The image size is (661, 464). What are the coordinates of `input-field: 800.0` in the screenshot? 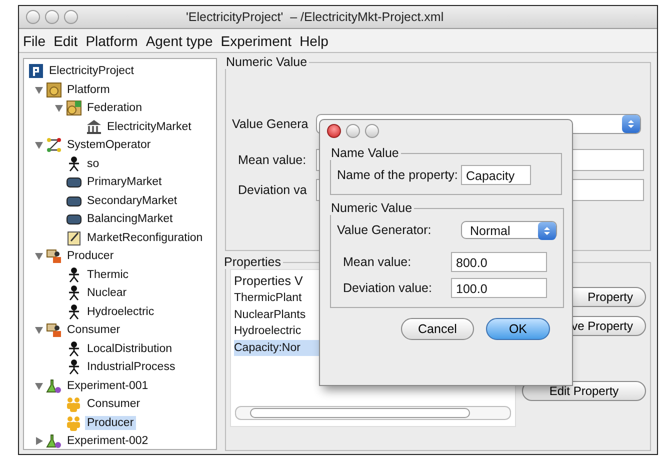 It's located at (499, 262).